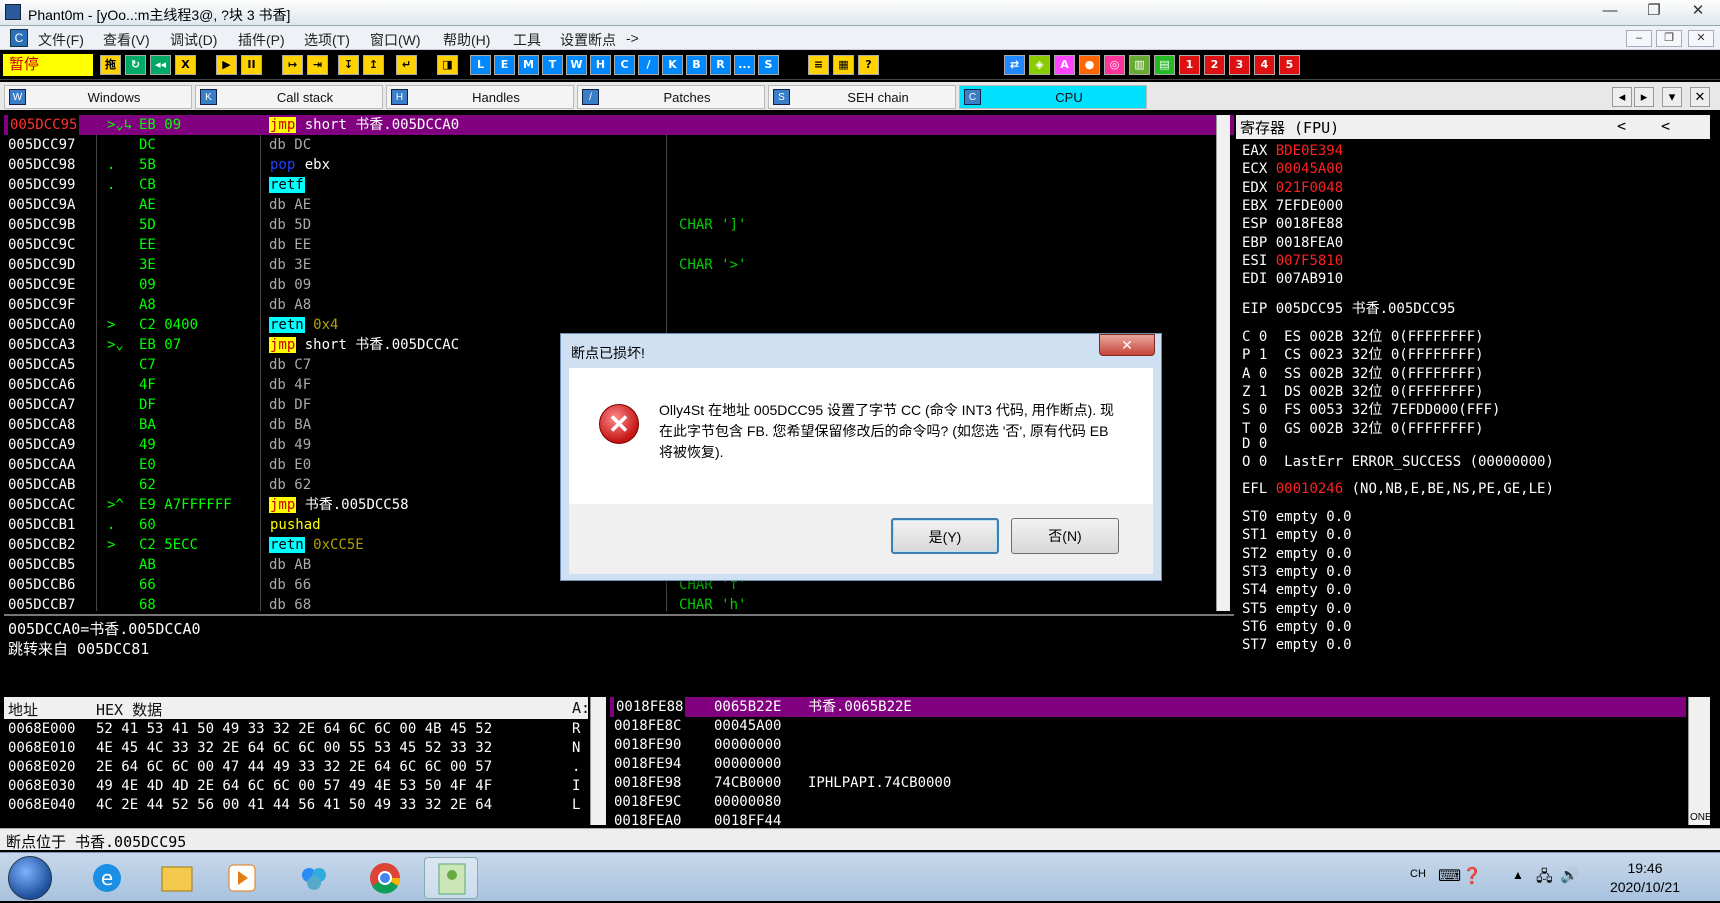 This screenshot has width=1720, height=903. Describe the element at coordinates (1148, 818) in the screenshot. I see `stack-row: 0018FEA0 0018FF44` at that location.